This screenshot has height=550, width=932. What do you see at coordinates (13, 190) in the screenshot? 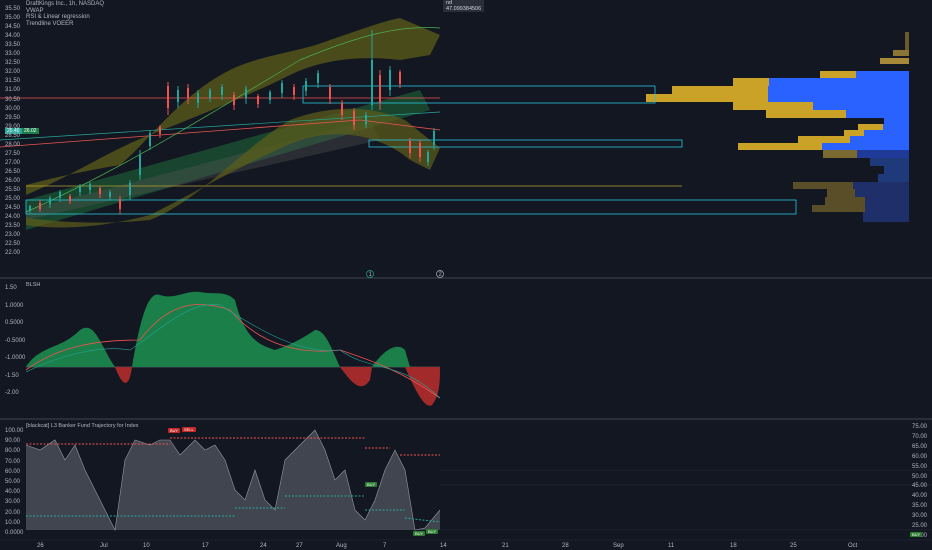
I see `axis-tick: 25.50` at bounding box center [13, 190].